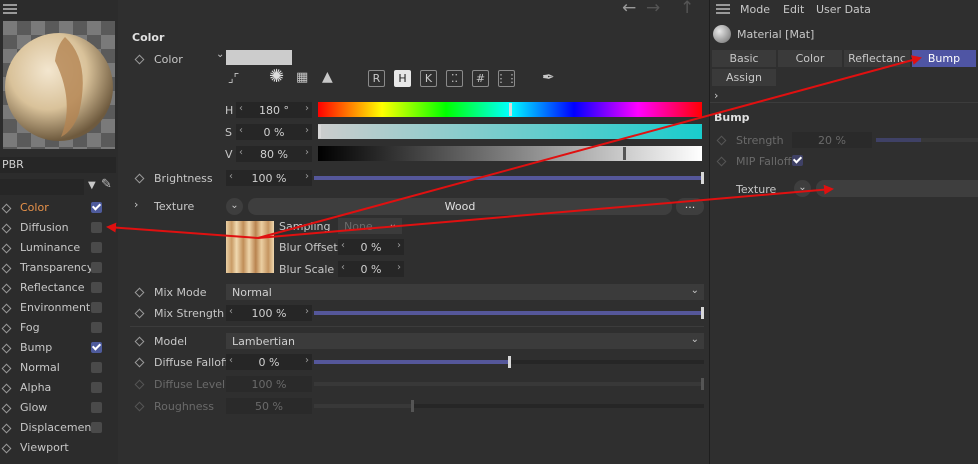 The image size is (978, 464). Describe the element at coordinates (319, 131) in the screenshot. I see `s-knob` at that location.